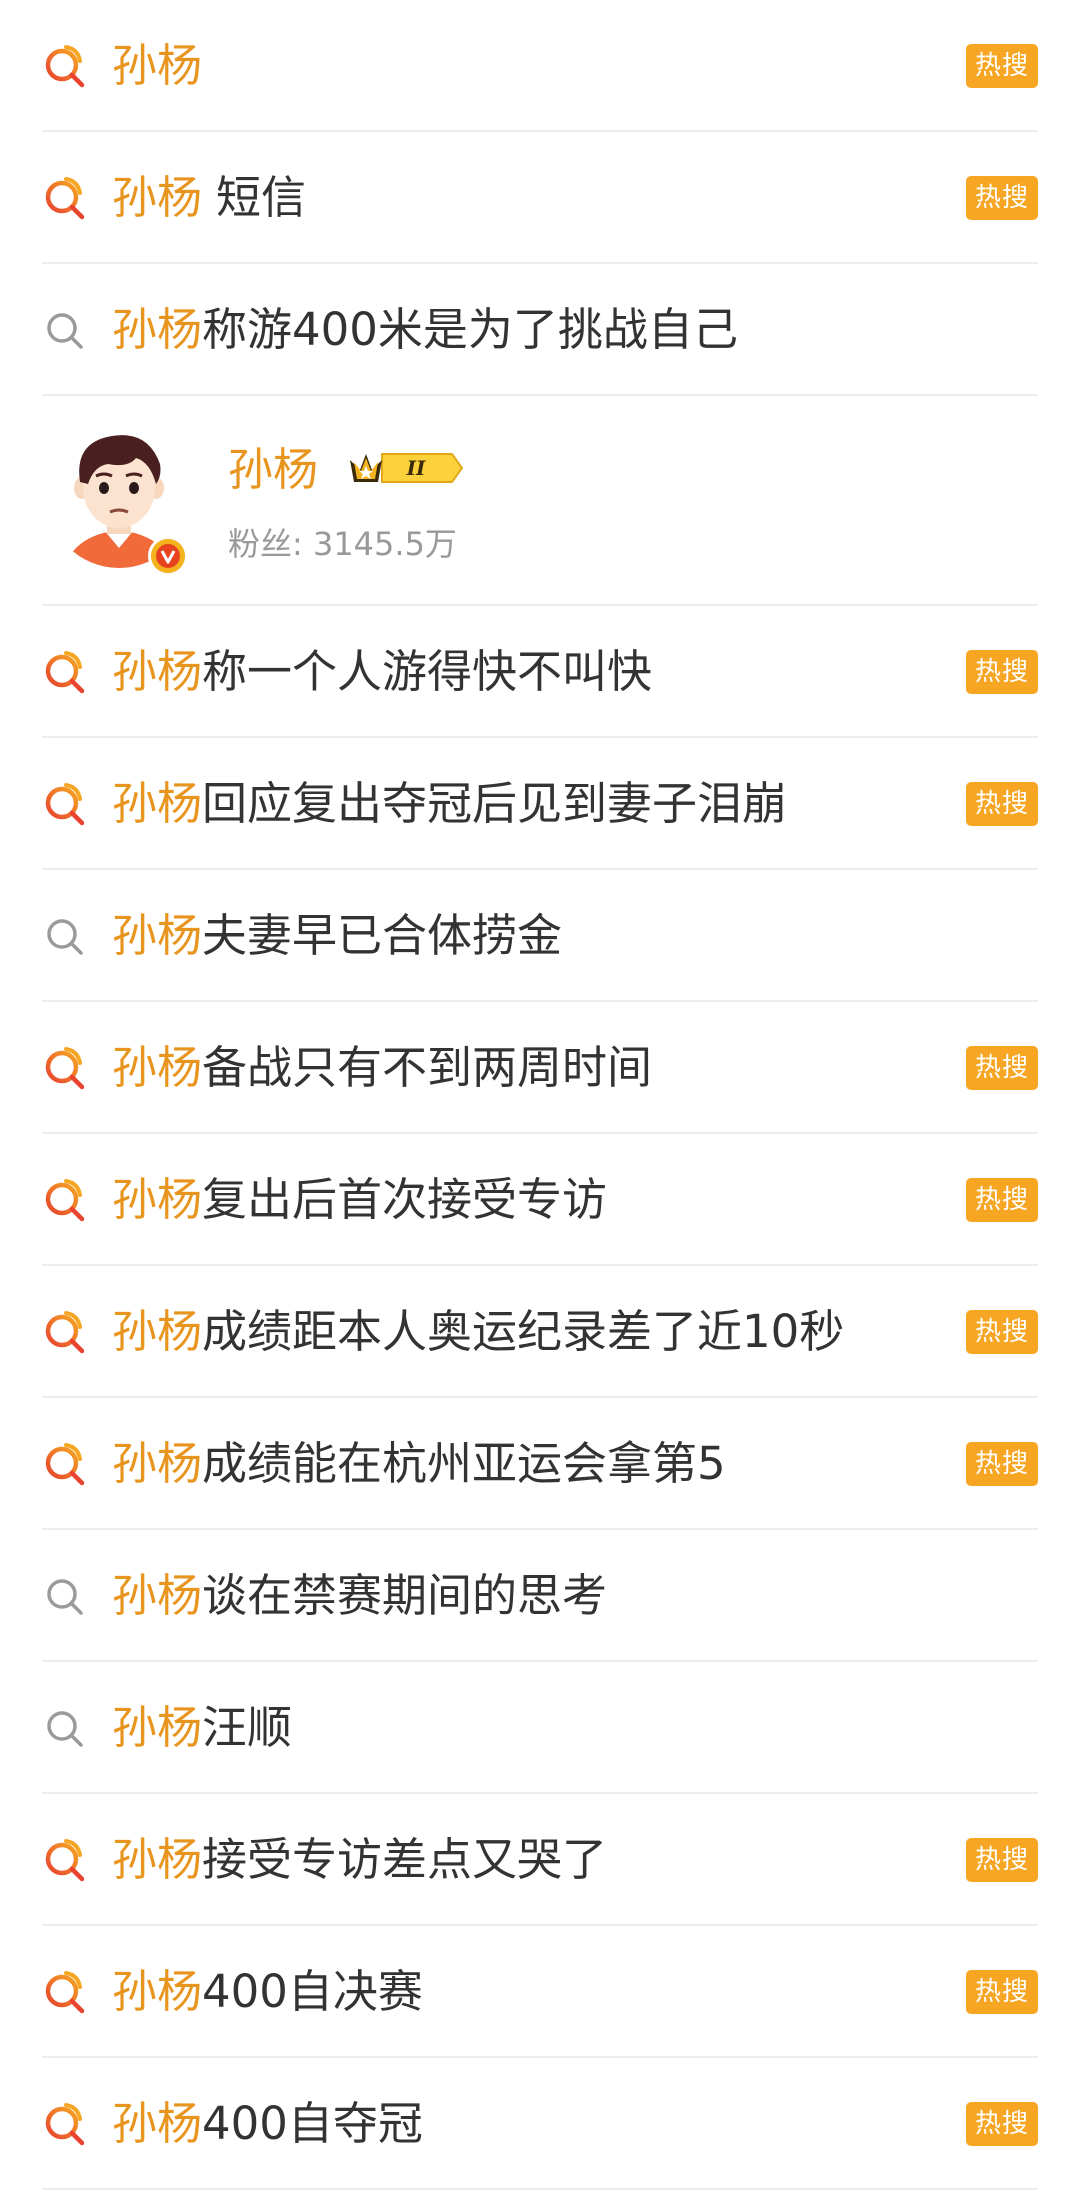 Image resolution: width=1080 pixels, height=2198 pixels. What do you see at coordinates (342, 544) in the screenshot?
I see `fans-count: 粉丝: 3145.5万` at bounding box center [342, 544].